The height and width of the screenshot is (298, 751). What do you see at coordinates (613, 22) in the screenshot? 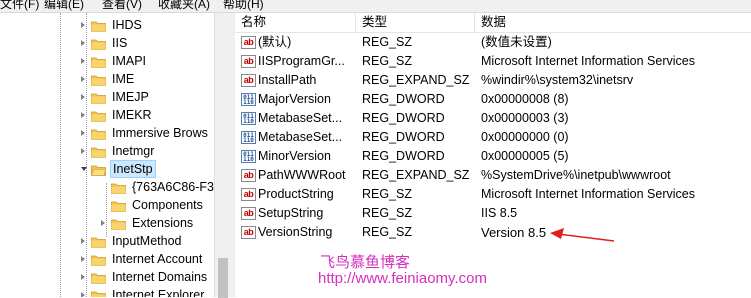
I see `column-header-data: 数据` at bounding box center [613, 22].